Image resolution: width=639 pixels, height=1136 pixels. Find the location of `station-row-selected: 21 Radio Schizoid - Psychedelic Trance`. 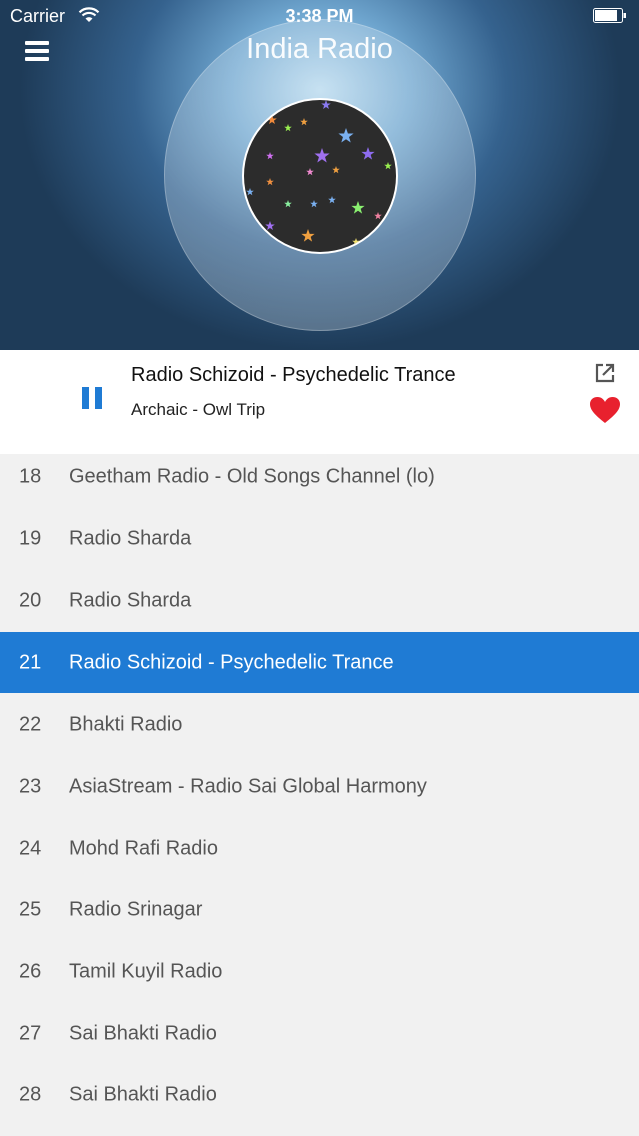

station-row-selected: 21 Radio Schizoid - Psychedelic Trance is located at coordinates (319, 662).